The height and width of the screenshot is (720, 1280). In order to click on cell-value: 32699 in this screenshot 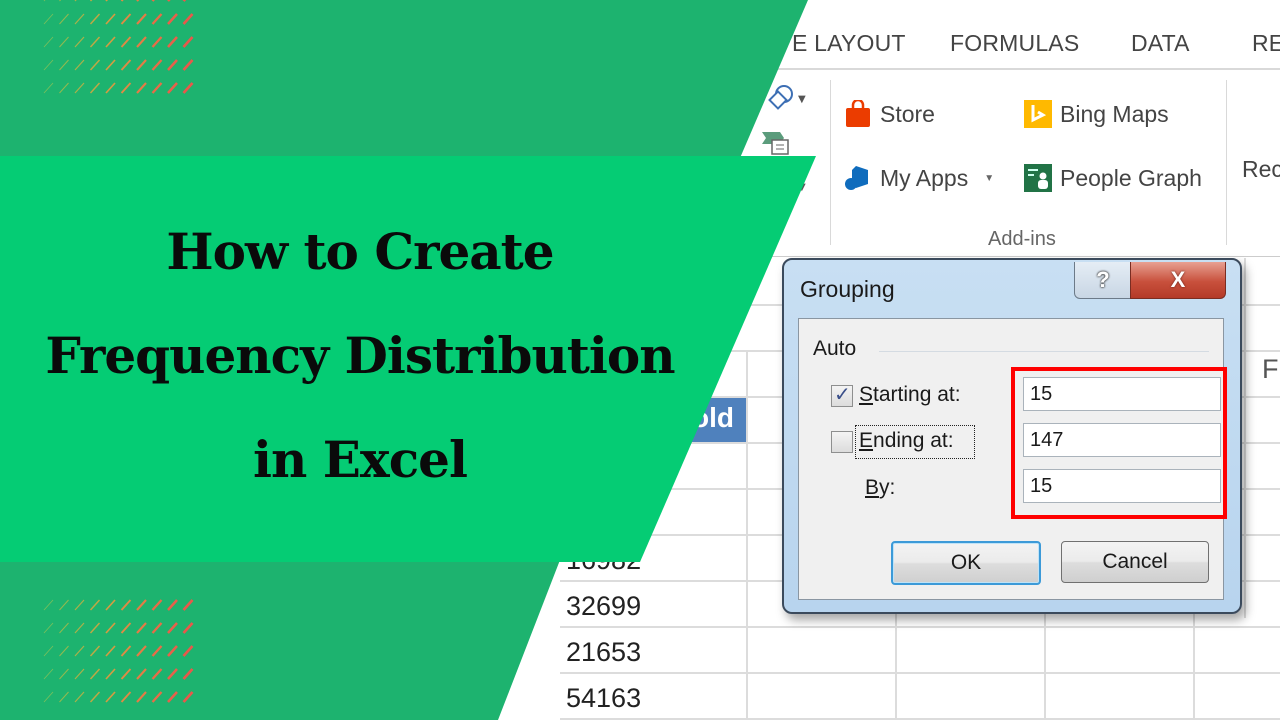, I will do `click(603, 606)`.